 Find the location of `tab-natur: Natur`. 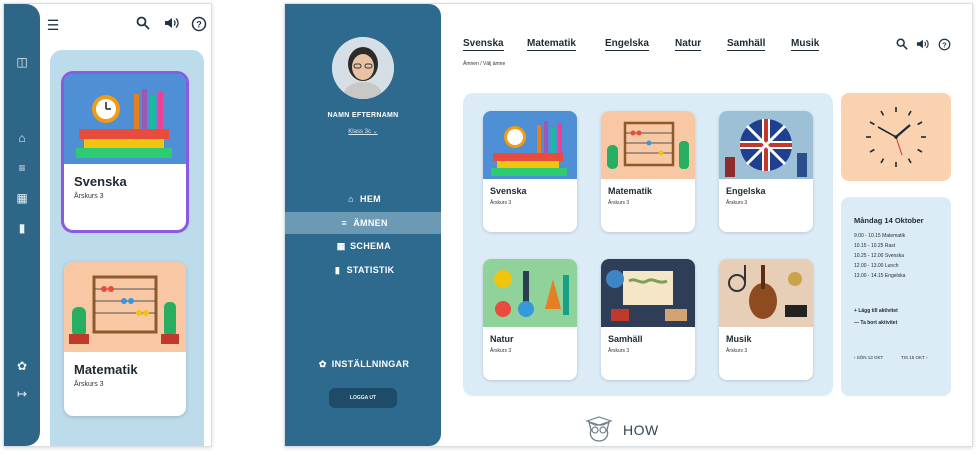

tab-natur: Natur is located at coordinates (688, 44).